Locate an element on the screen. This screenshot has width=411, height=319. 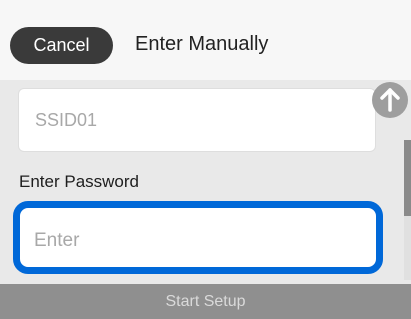
start-setup-button: Start Setup is located at coordinates (205, 301).